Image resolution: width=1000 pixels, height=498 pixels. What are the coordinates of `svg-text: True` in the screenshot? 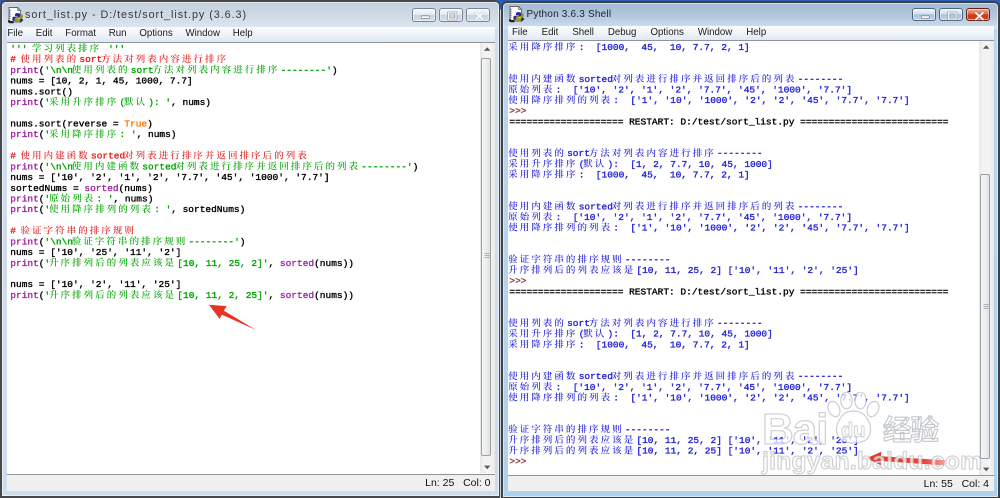 It's located at (135, 123).